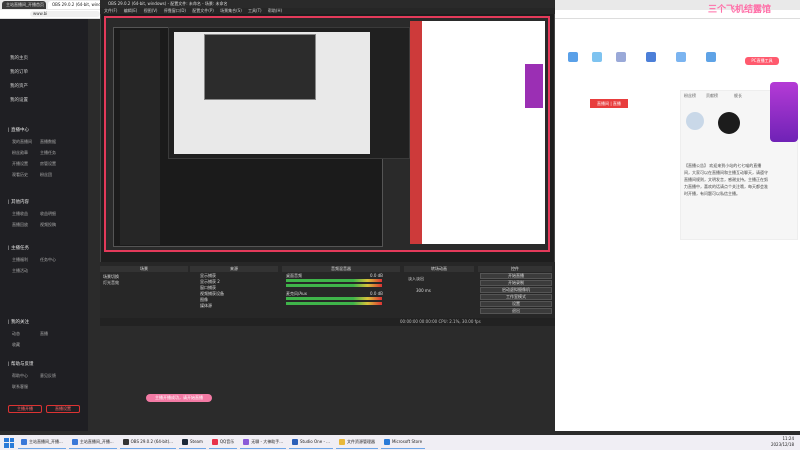 This screenshot has height=450, width=800. What do you see at coordinates (18, 202) in the screenshot?
I see `sidebar-section-head: | 其他内容` at bounding box center [18, 202].